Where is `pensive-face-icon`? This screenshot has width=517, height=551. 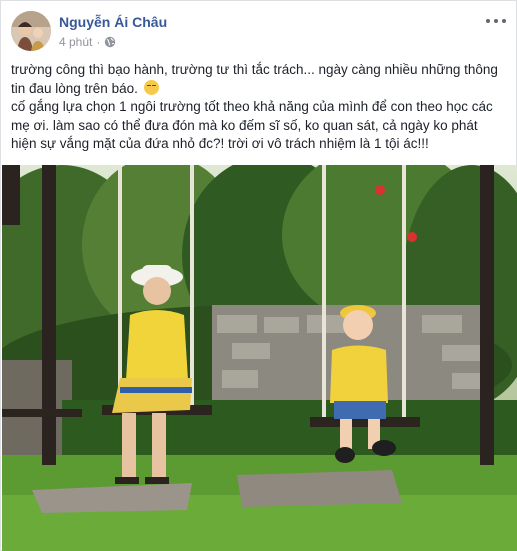 pensive-face-icon is located at coordinates (151, 87).